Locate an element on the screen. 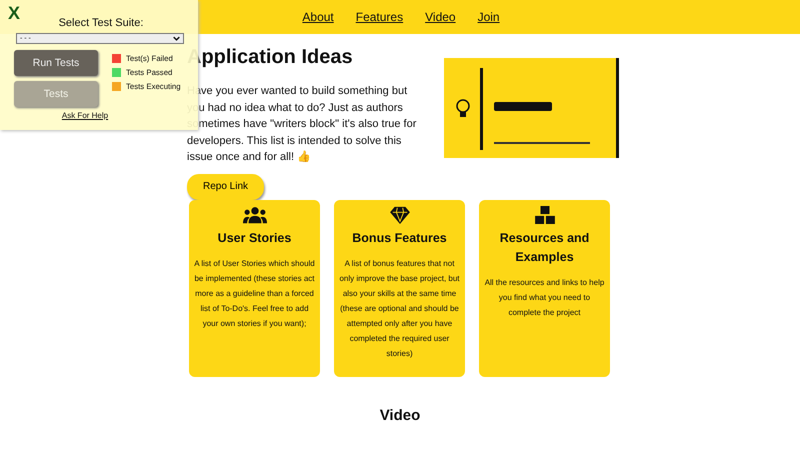 Image resolution: width=800 pixels, height=450 pixels. nav-link: Features is located at coordinates (380, 17).